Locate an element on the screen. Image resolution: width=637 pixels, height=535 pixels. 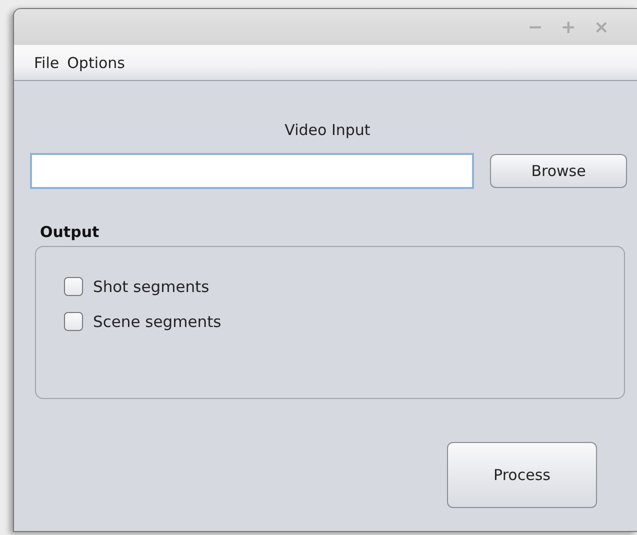
menu-item: Options is located at coordinates (96, 63).